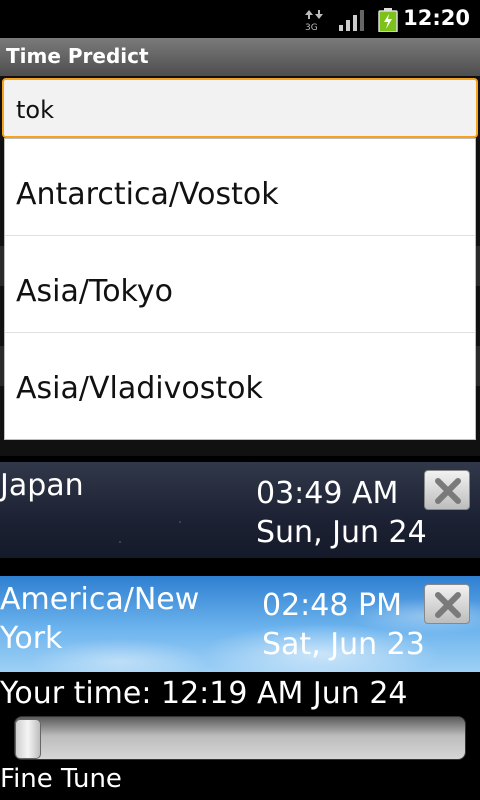 Image resolution: width=480 pixels, height=800 pixels. What do you see at coordinates (28, 739) in the screenshot?
I see `slider-thumb` at bounding box center [28, 739].